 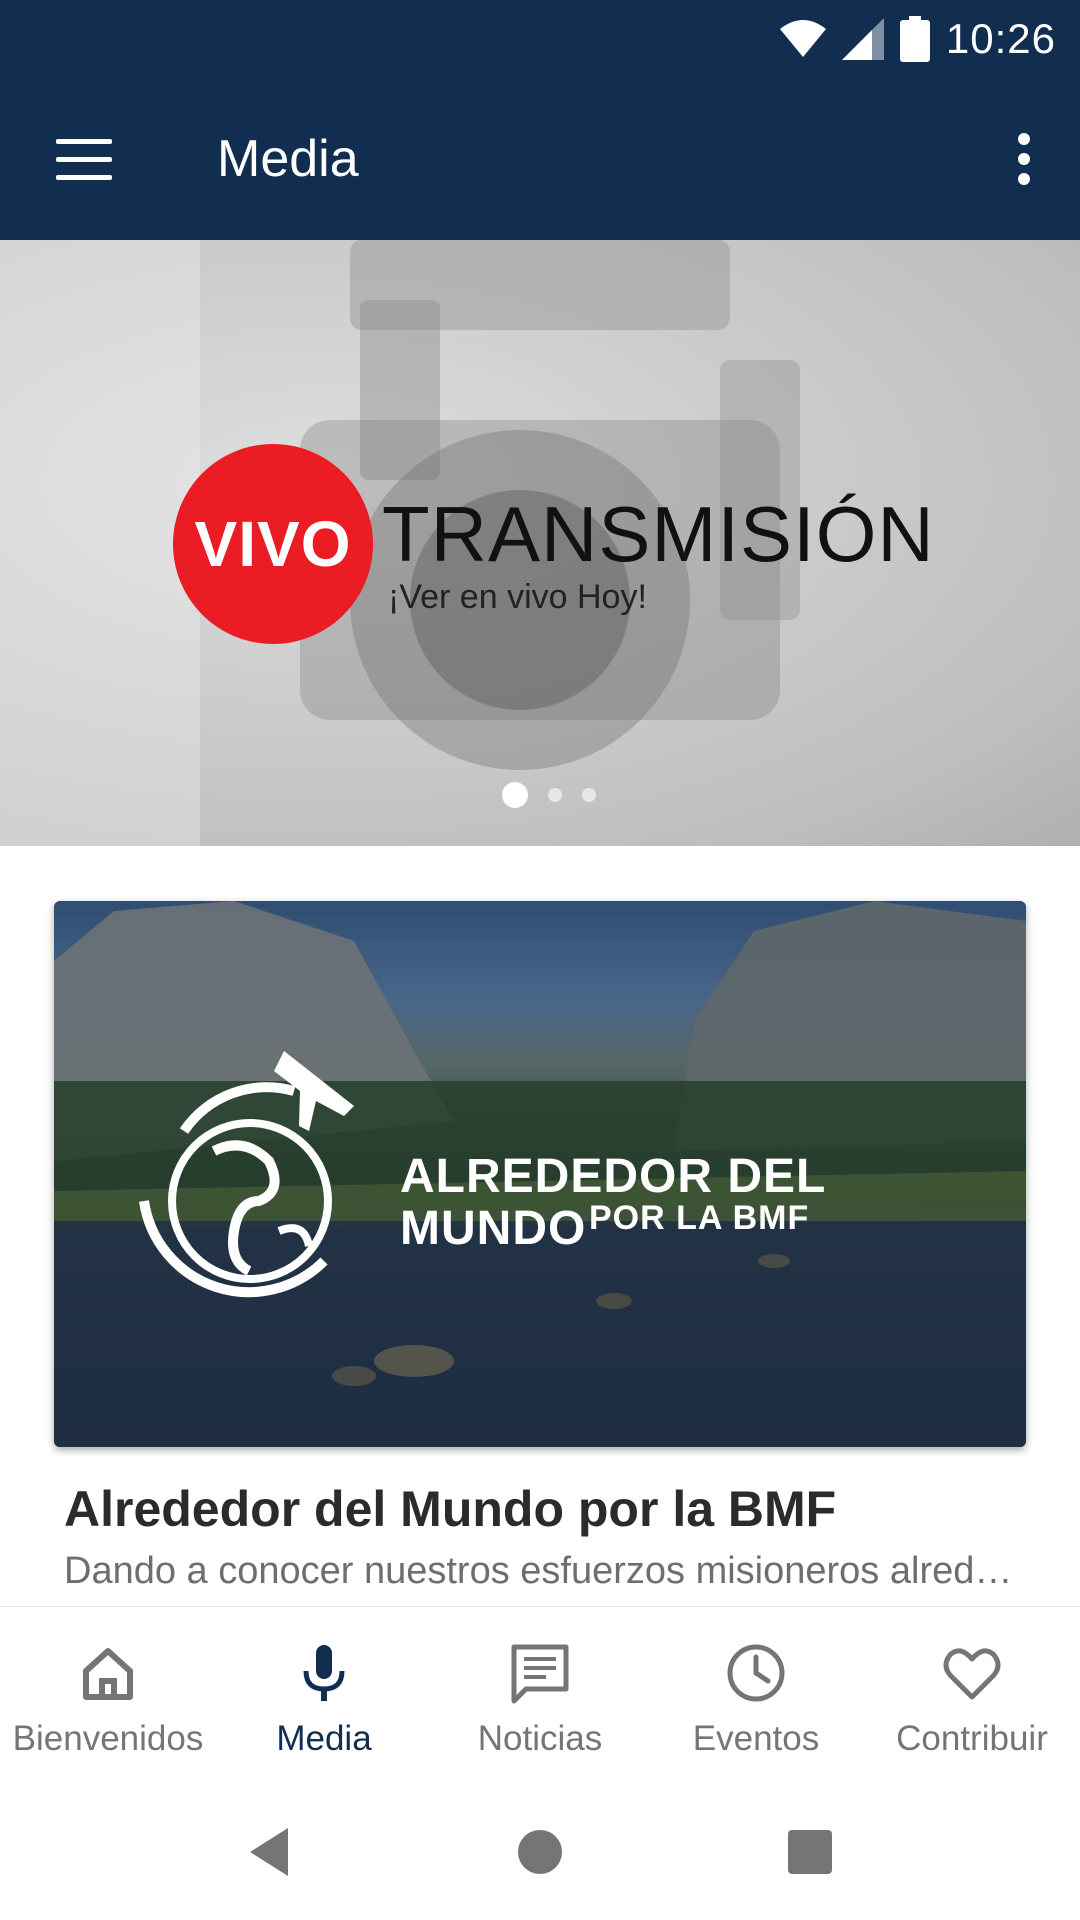 I want to click on more-vert-icon, so click(x=1024, y=159).